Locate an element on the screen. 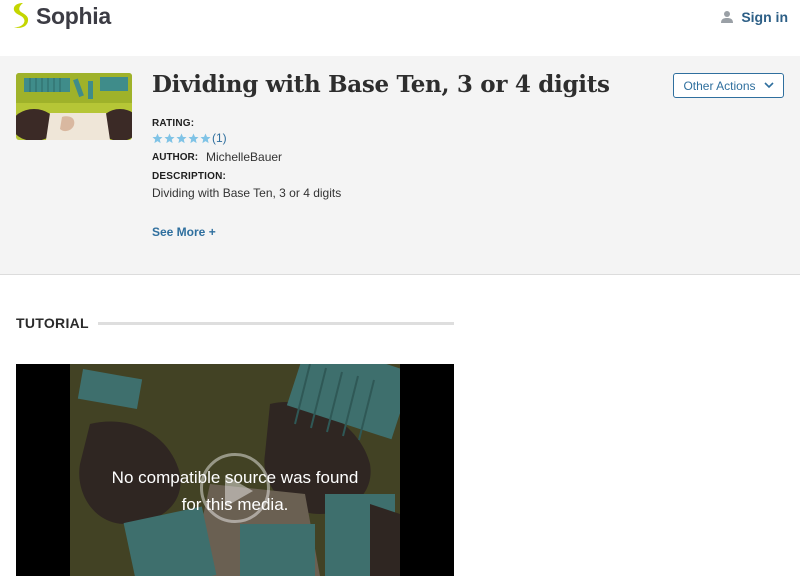 The image size is (800, 576). sign-in-link: Sign in is located at coordinates (754, 17).